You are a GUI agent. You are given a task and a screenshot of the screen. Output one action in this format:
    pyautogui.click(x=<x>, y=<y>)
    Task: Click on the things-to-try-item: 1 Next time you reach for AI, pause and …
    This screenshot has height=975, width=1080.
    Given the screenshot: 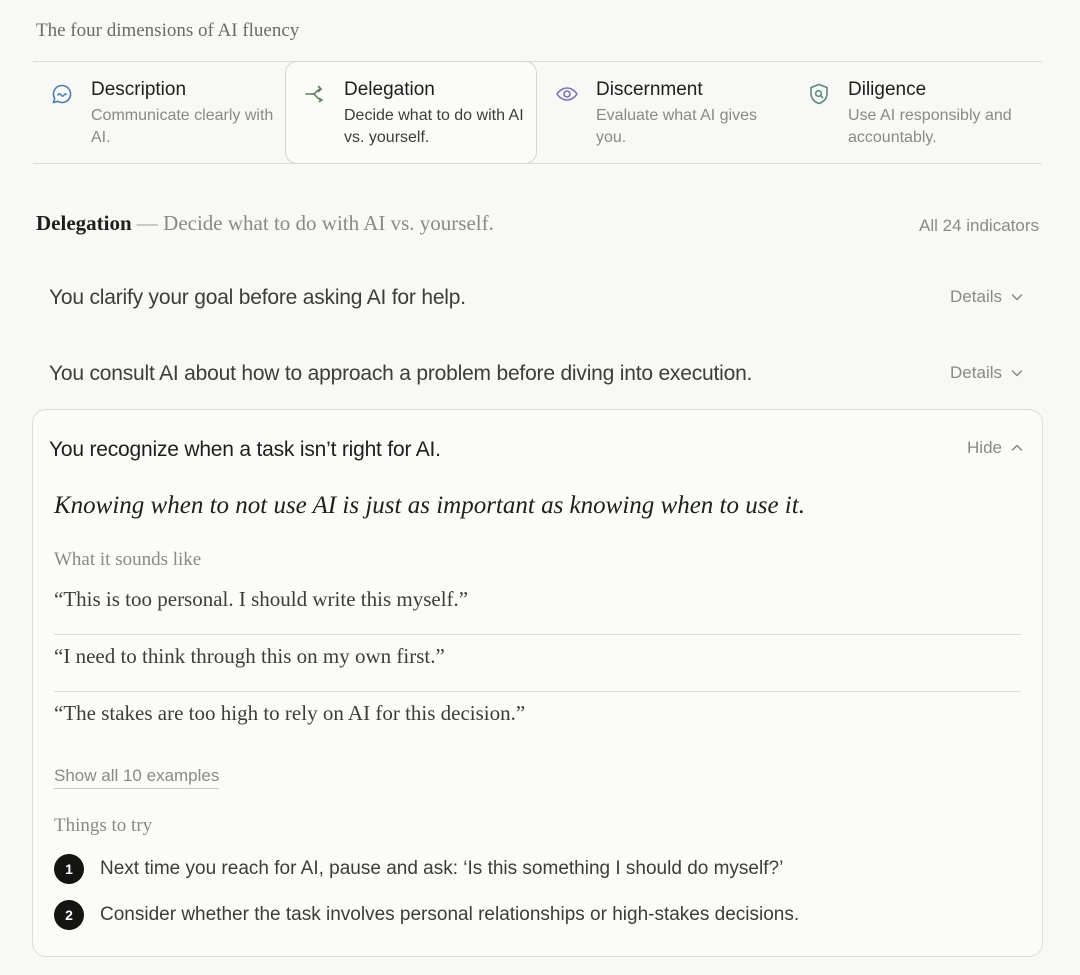 What is the action you would take?
    pyautogui.click(x=418, y=869)
    